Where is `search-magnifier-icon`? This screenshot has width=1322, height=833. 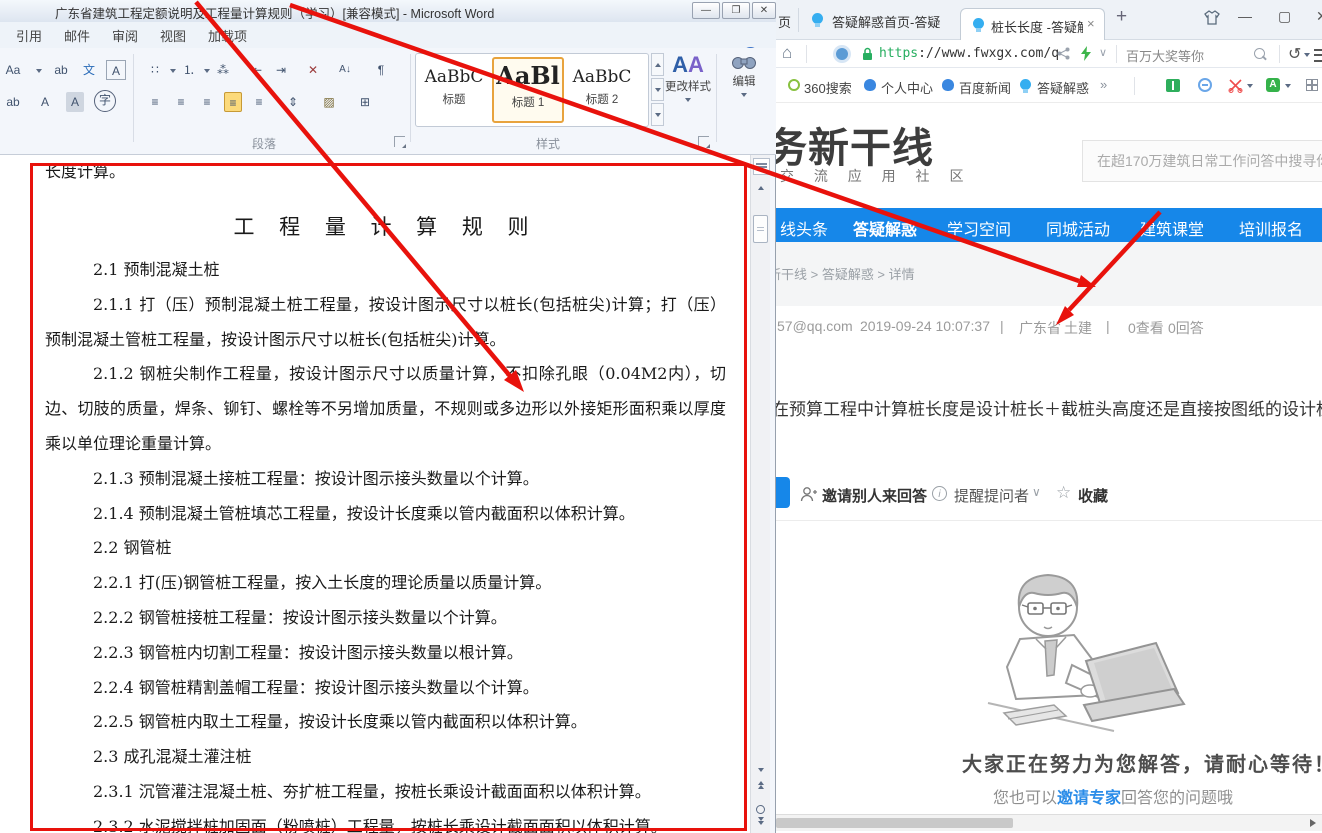 search-magnifier-icon is located at coordinates (1259, 53).